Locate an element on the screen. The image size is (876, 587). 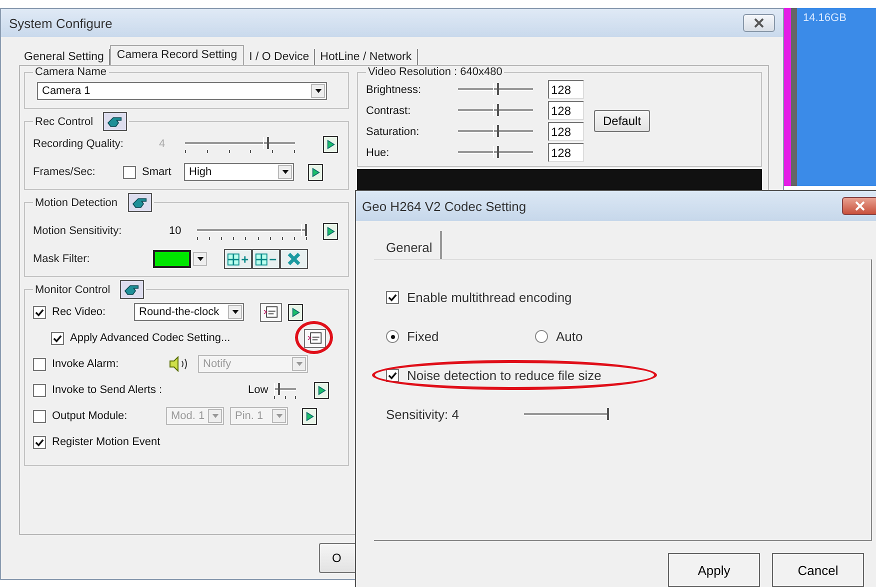
add-grid-button is located at coordinates (238, 259).